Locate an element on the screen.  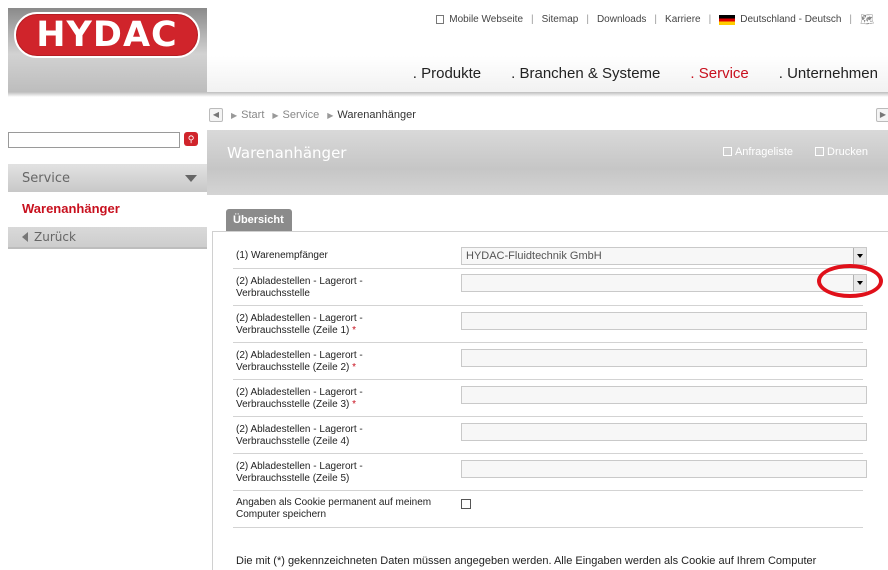
search-box: ⚲ is located at coordinates (103, 140).